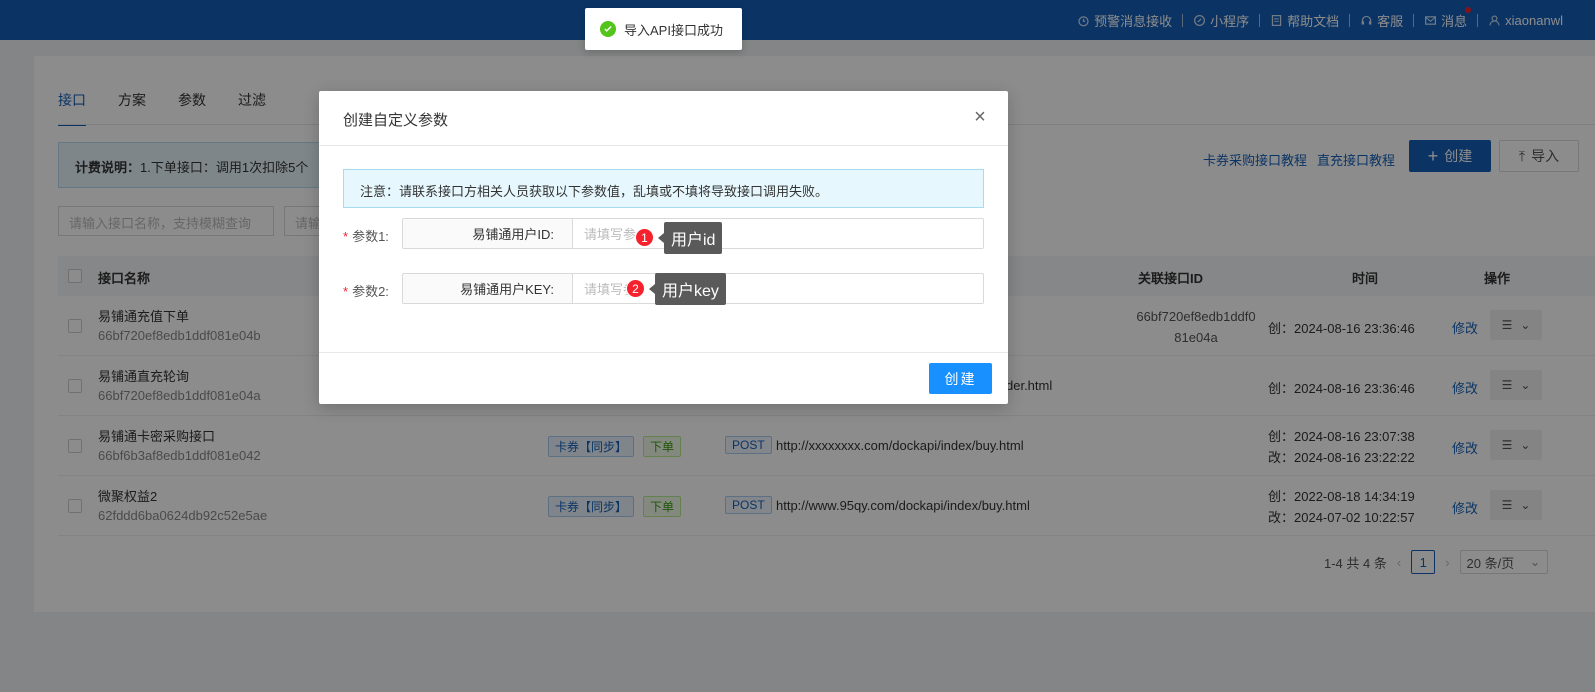 This screenshot has width=1595, height=692. What do you see at coordinates (663, 188) in the screenshot?
I see `dialog-alert: 注意：请联系接口方相关人员获取以下参数值，乱填或不填将导致接口调用失败。` at bounding box center [663, 188].